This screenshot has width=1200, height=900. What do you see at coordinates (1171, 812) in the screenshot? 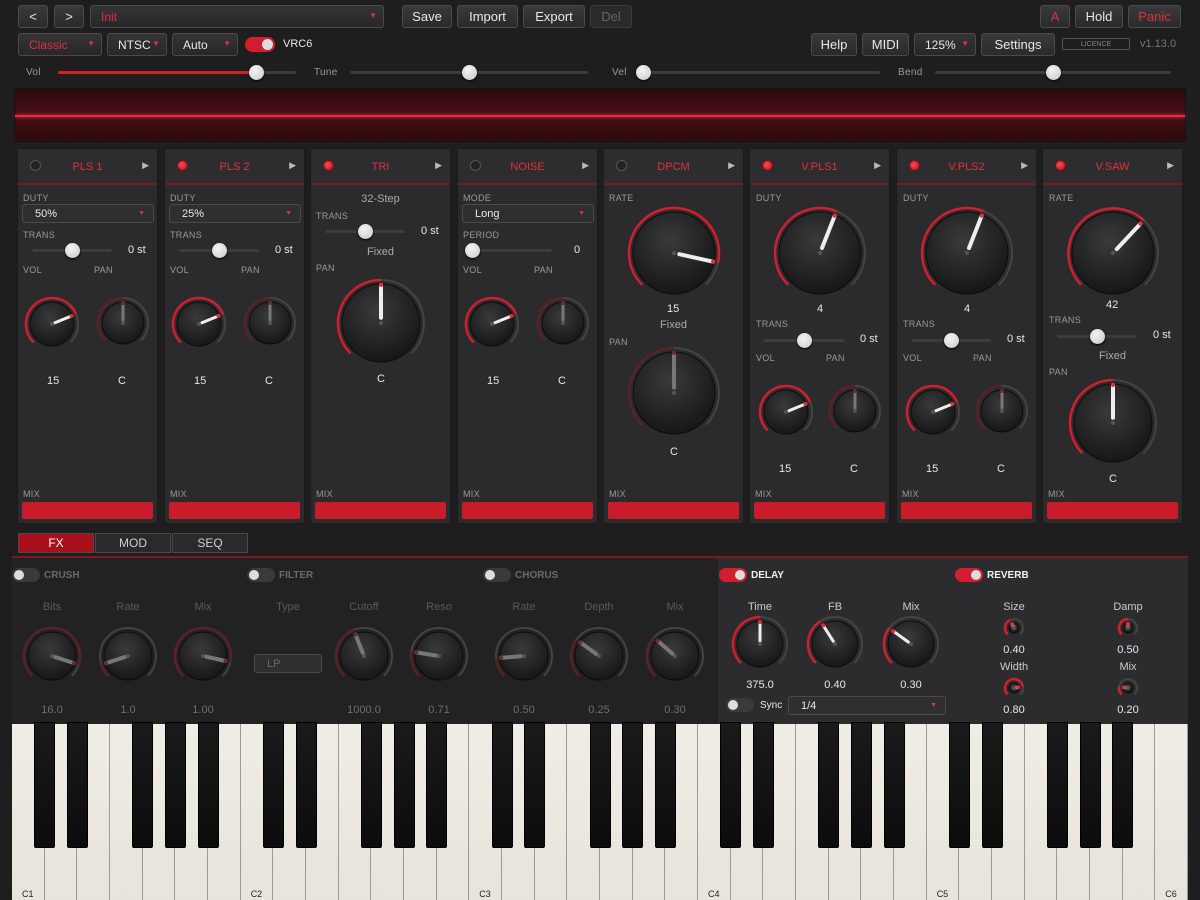
I see `white-key` at bounding box center [1171, 812].